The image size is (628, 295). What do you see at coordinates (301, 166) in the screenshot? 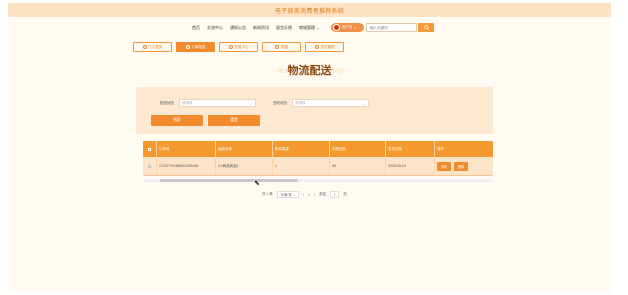
I see `qty-cell: 1` at bounding box center [301, 166].